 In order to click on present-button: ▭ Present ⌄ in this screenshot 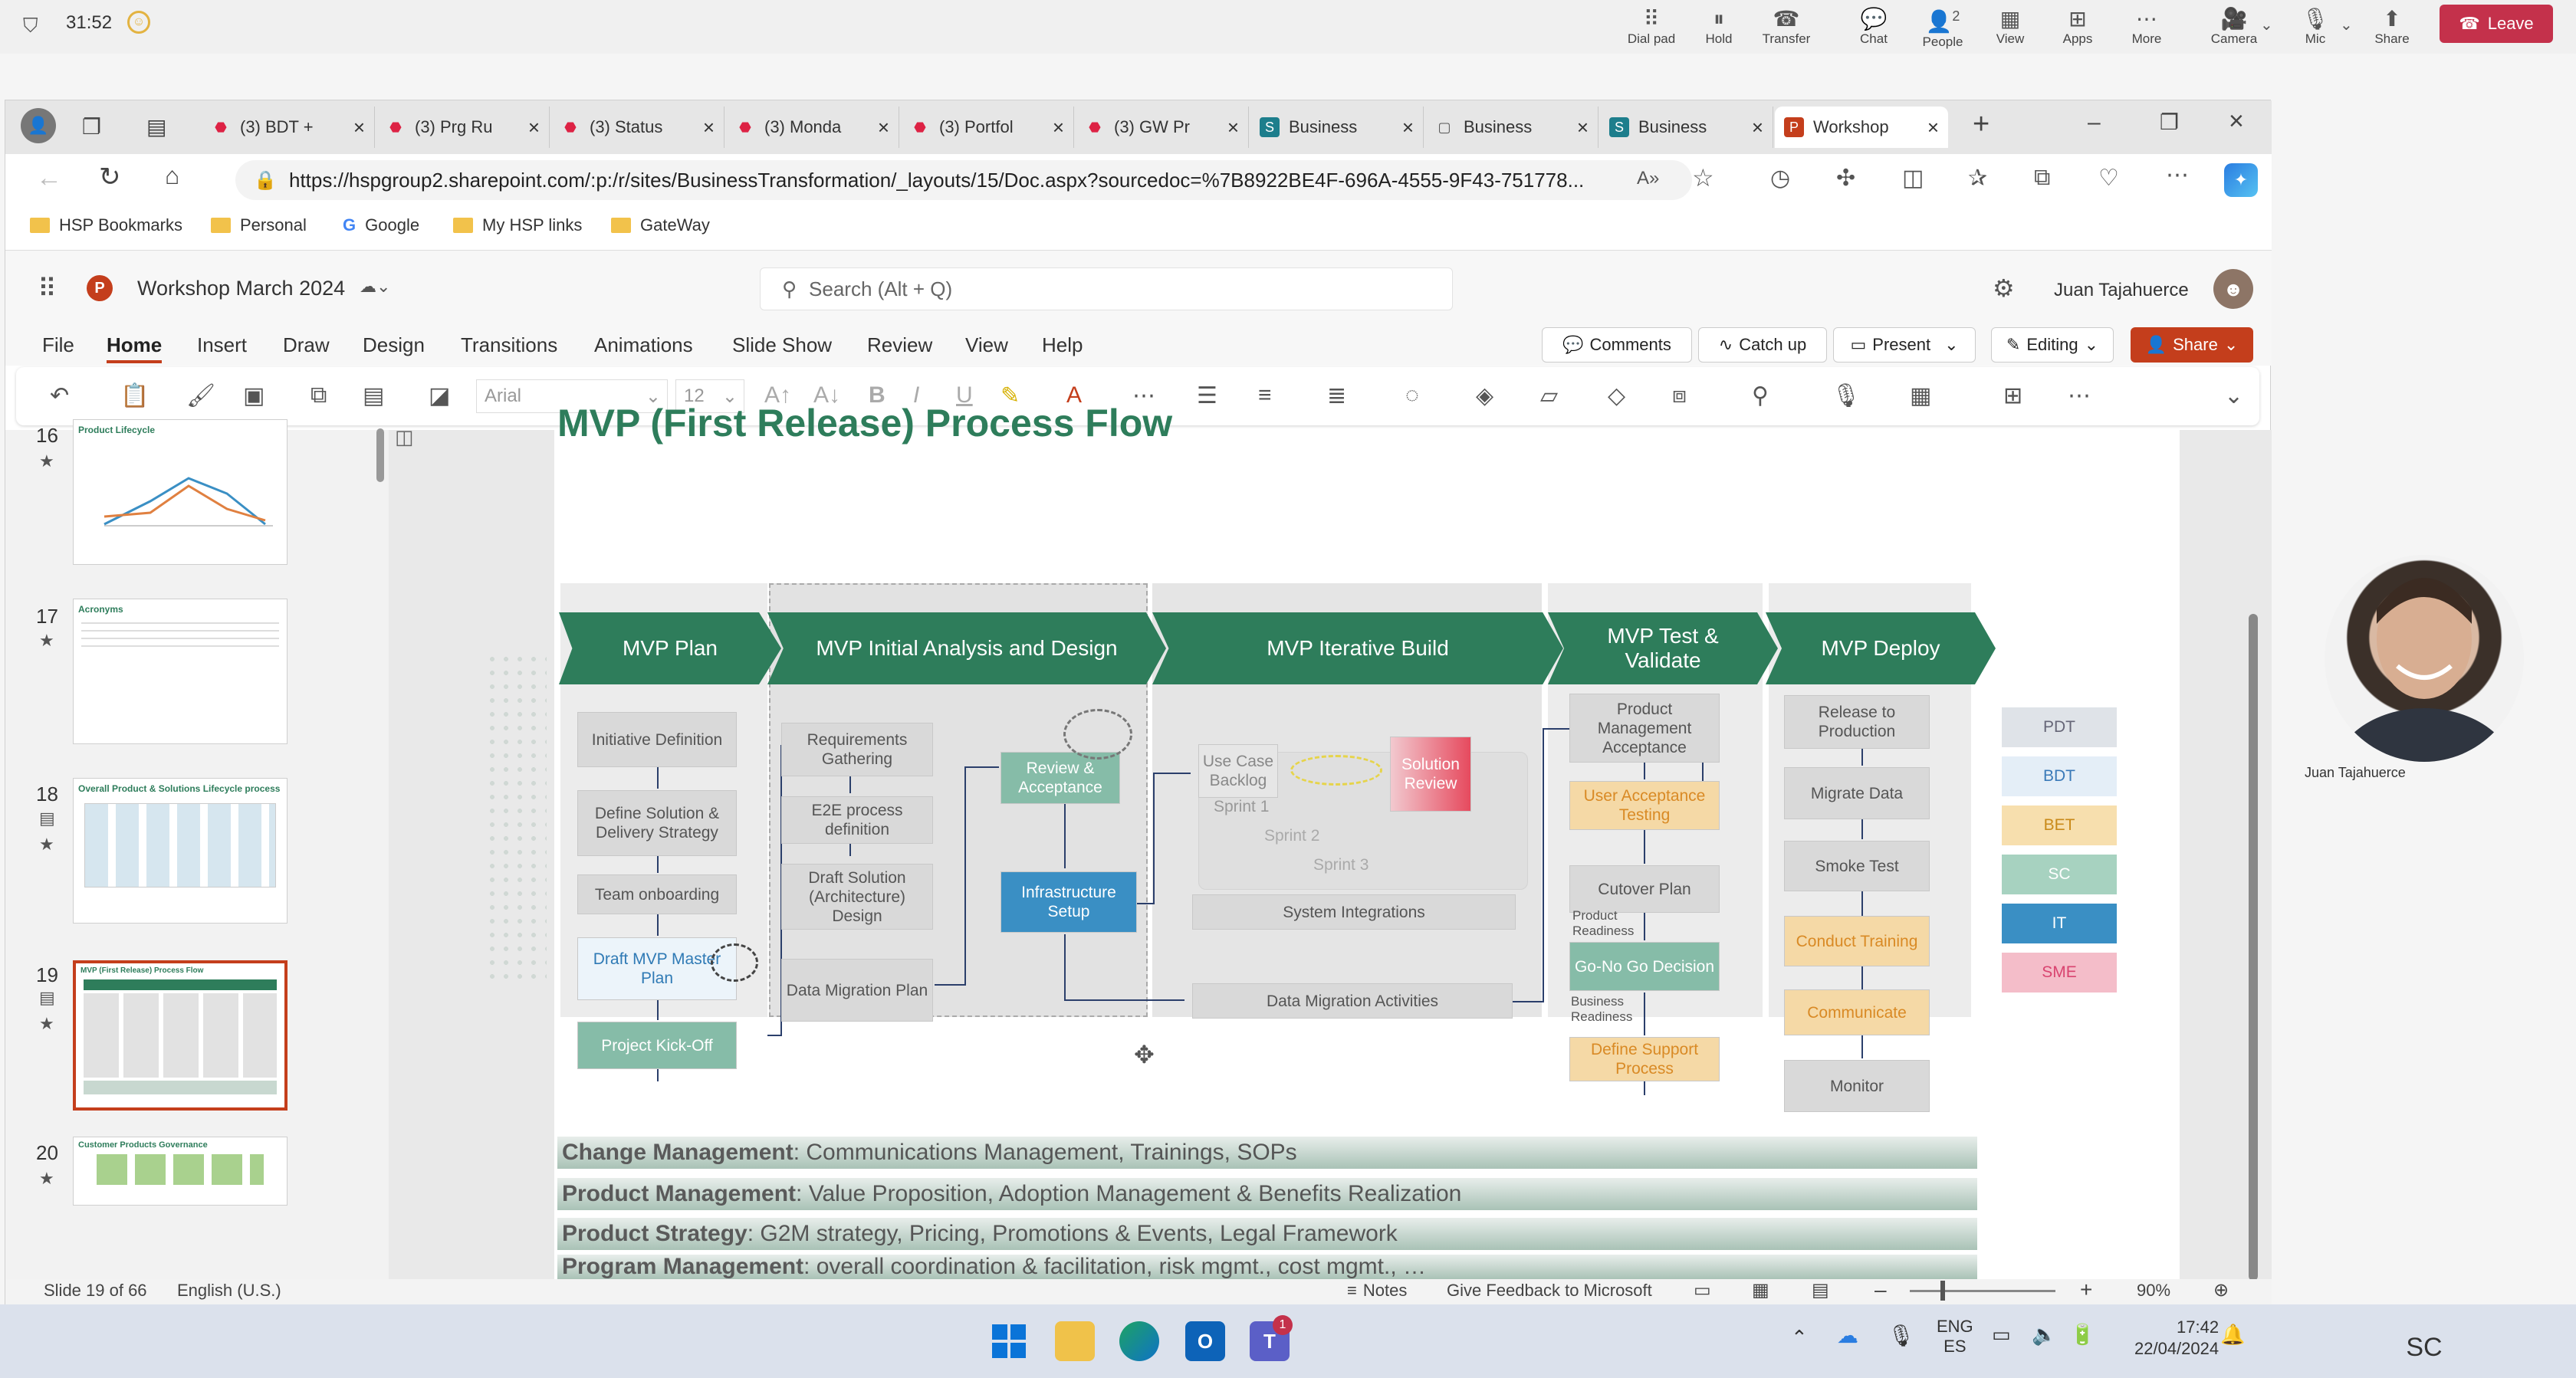, I will do `click(1904, 345)`.